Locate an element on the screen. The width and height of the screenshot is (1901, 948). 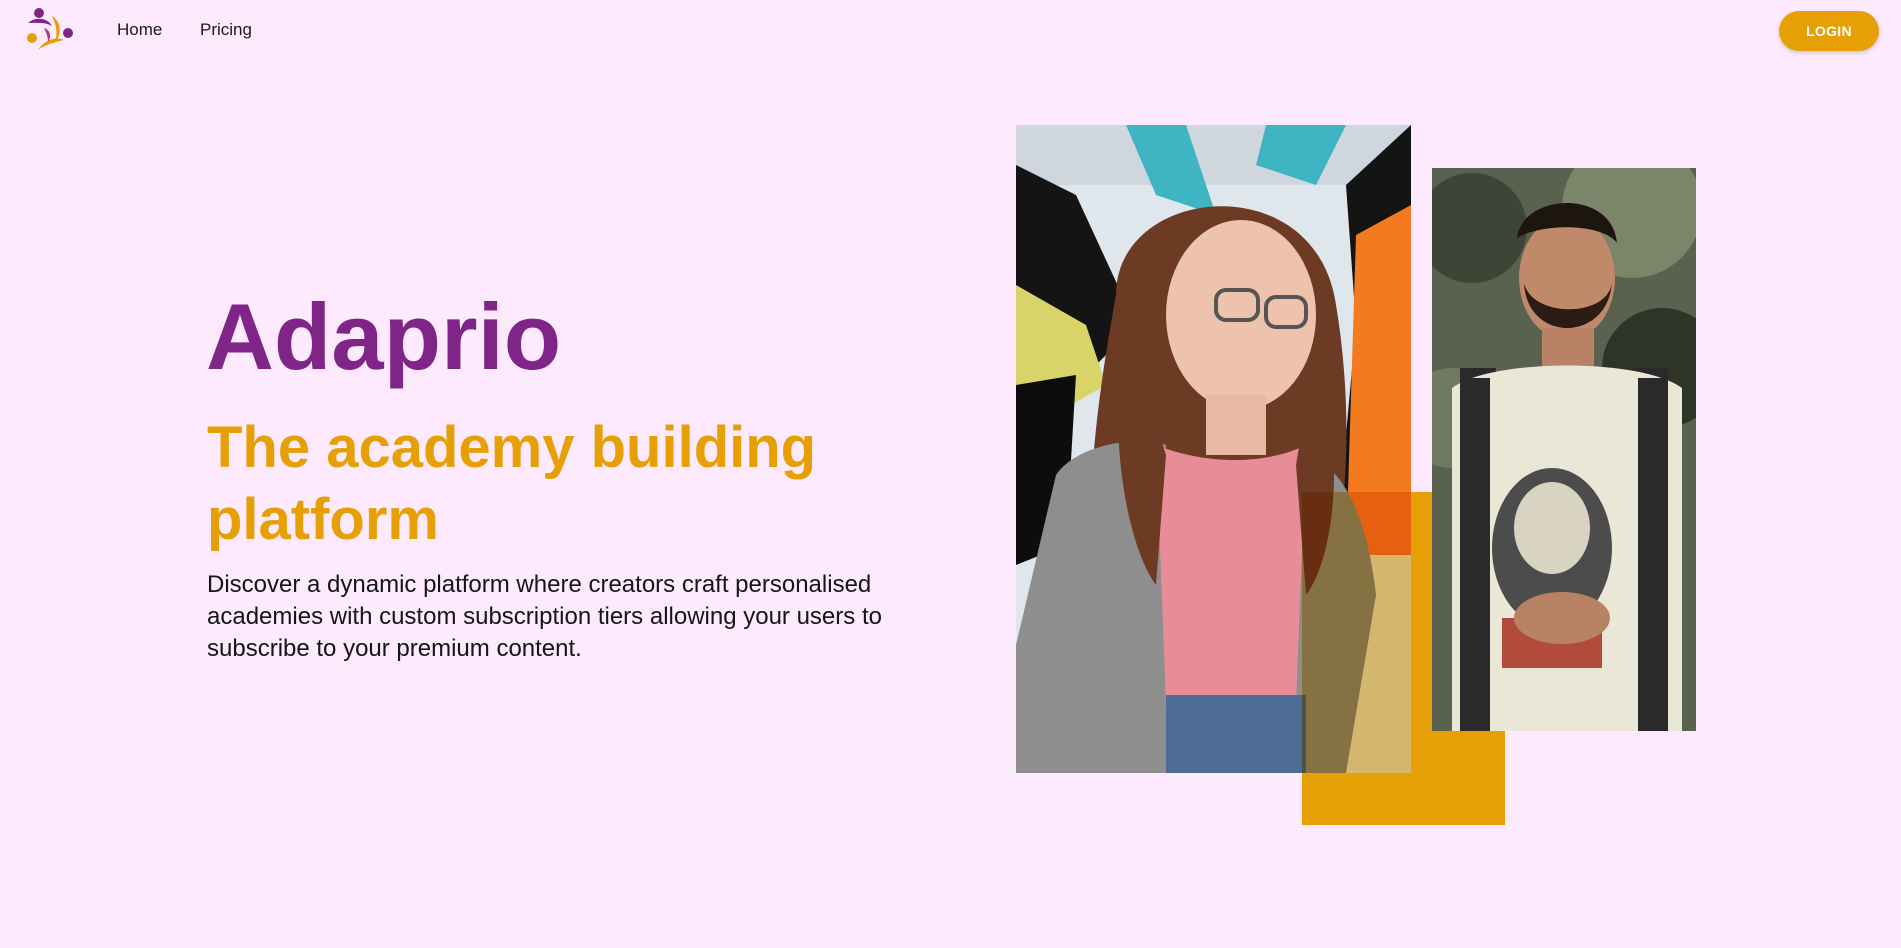
nav-link-home: Home is located at coordinates (139, 30).